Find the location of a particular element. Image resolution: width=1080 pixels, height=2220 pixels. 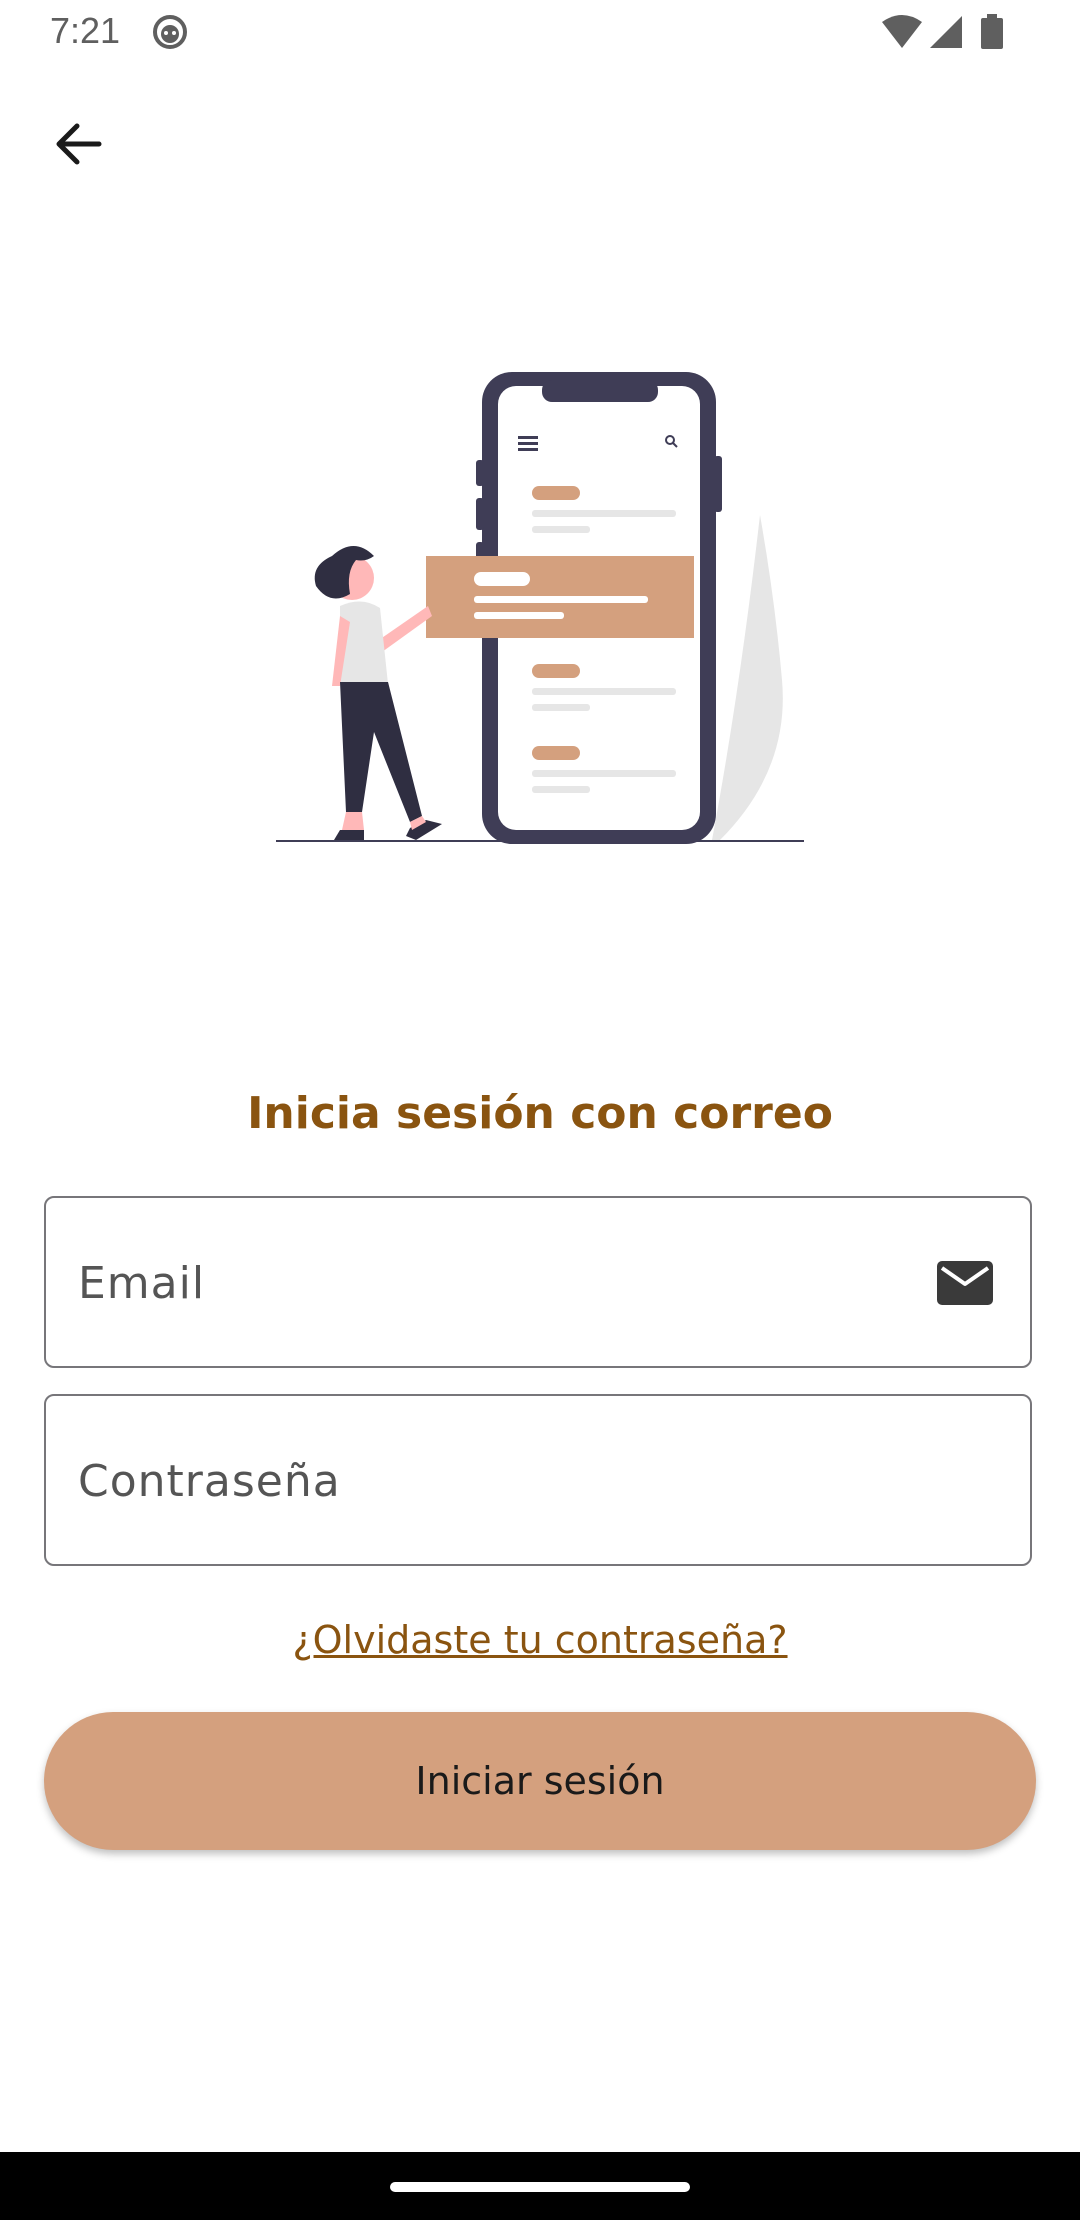

mail-icon is located at coordinates (965, 1285).